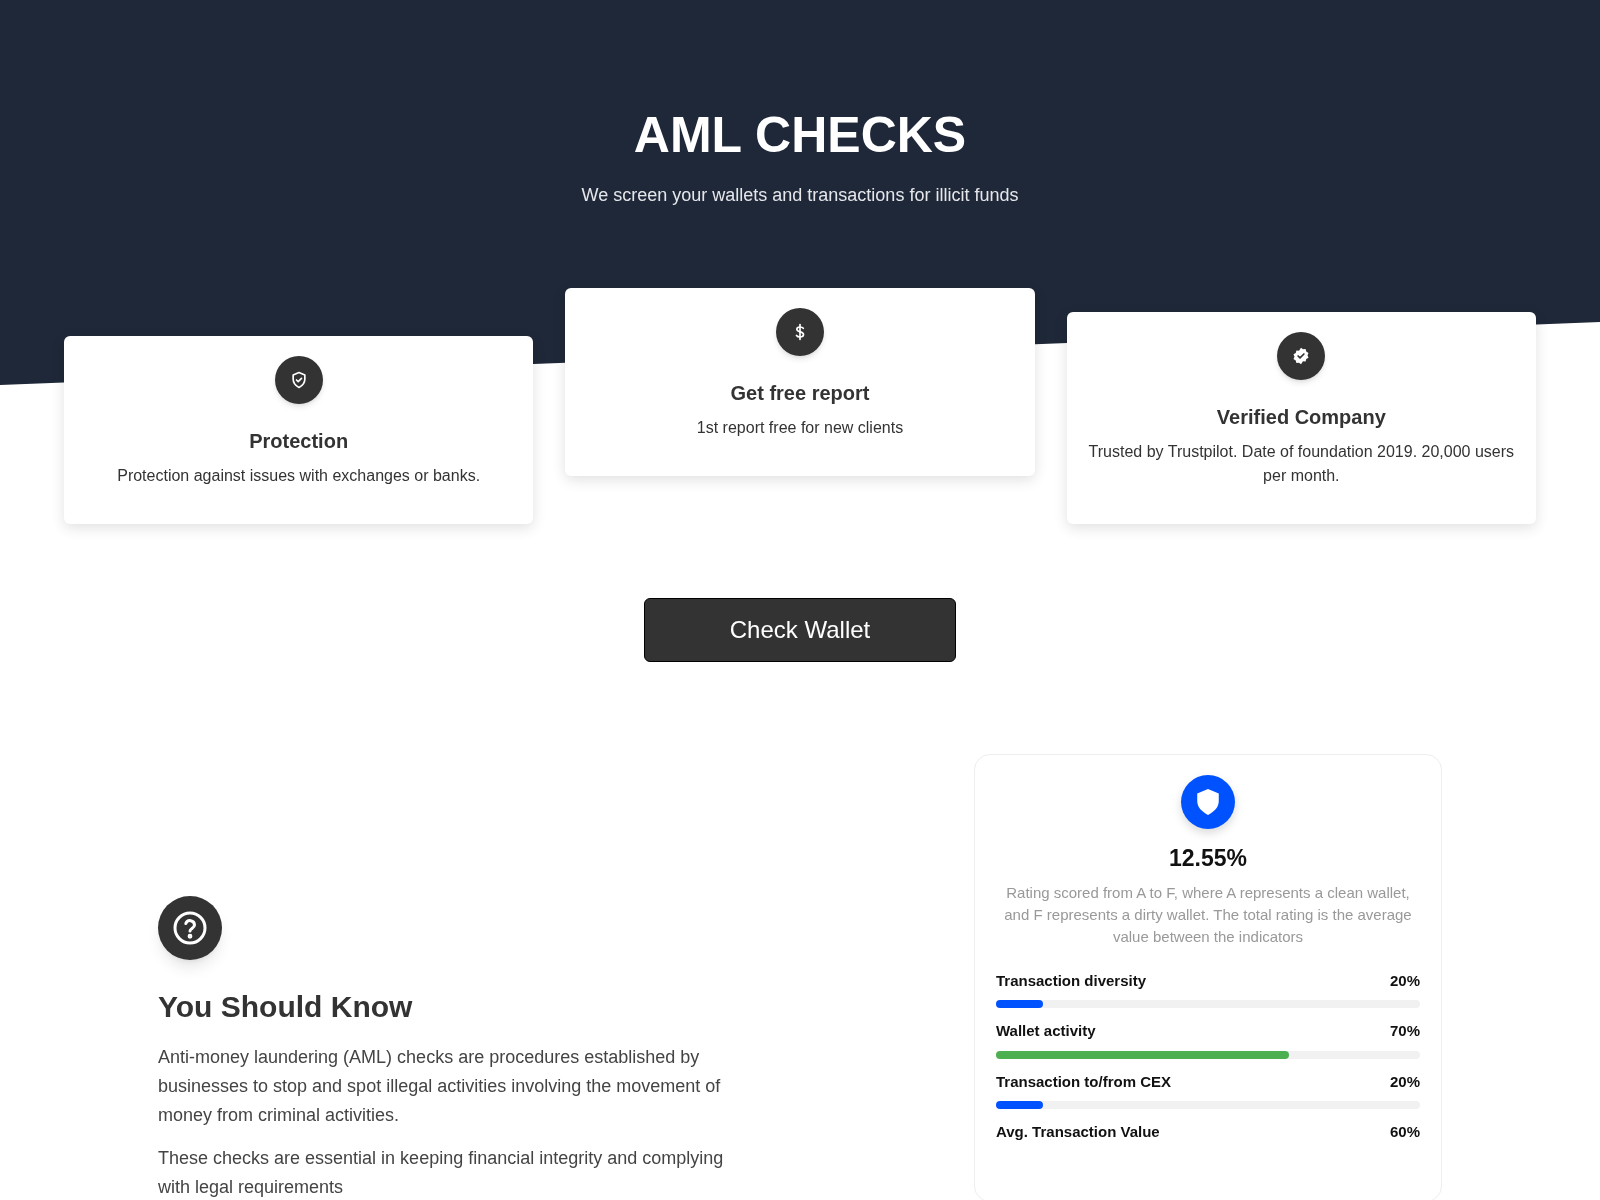 The image size is (1600, 1200). What do you see at coordinates (1208, 914) in the screenshot?
I see `rating-description: Rating scored from A to F, where A represents a clean wallet, and F represents a dirty wallet. The total rating is the average value between the indicators` at bounding box center [1208, 914].